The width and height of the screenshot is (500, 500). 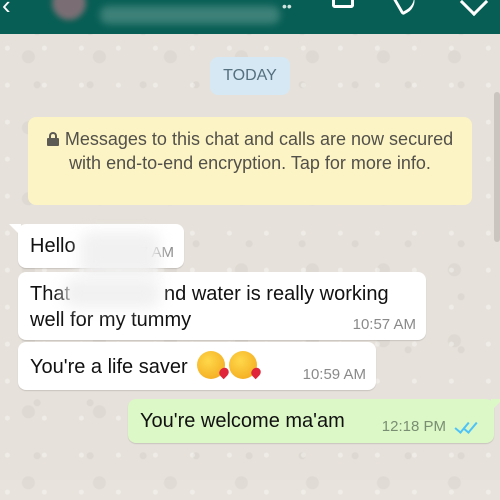 What do you see at coordinates (343, 4) in the screenshot?
I see `video-call-icon` at bounding box center [343, 4].